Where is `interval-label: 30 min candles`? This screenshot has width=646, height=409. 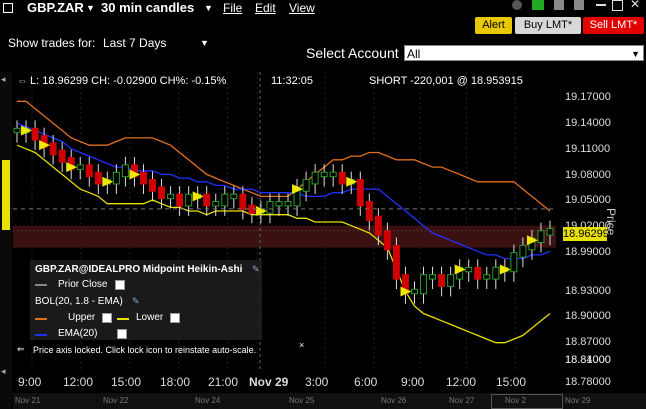 interval-label: 30 min candles is located at coordinates (147, 7).